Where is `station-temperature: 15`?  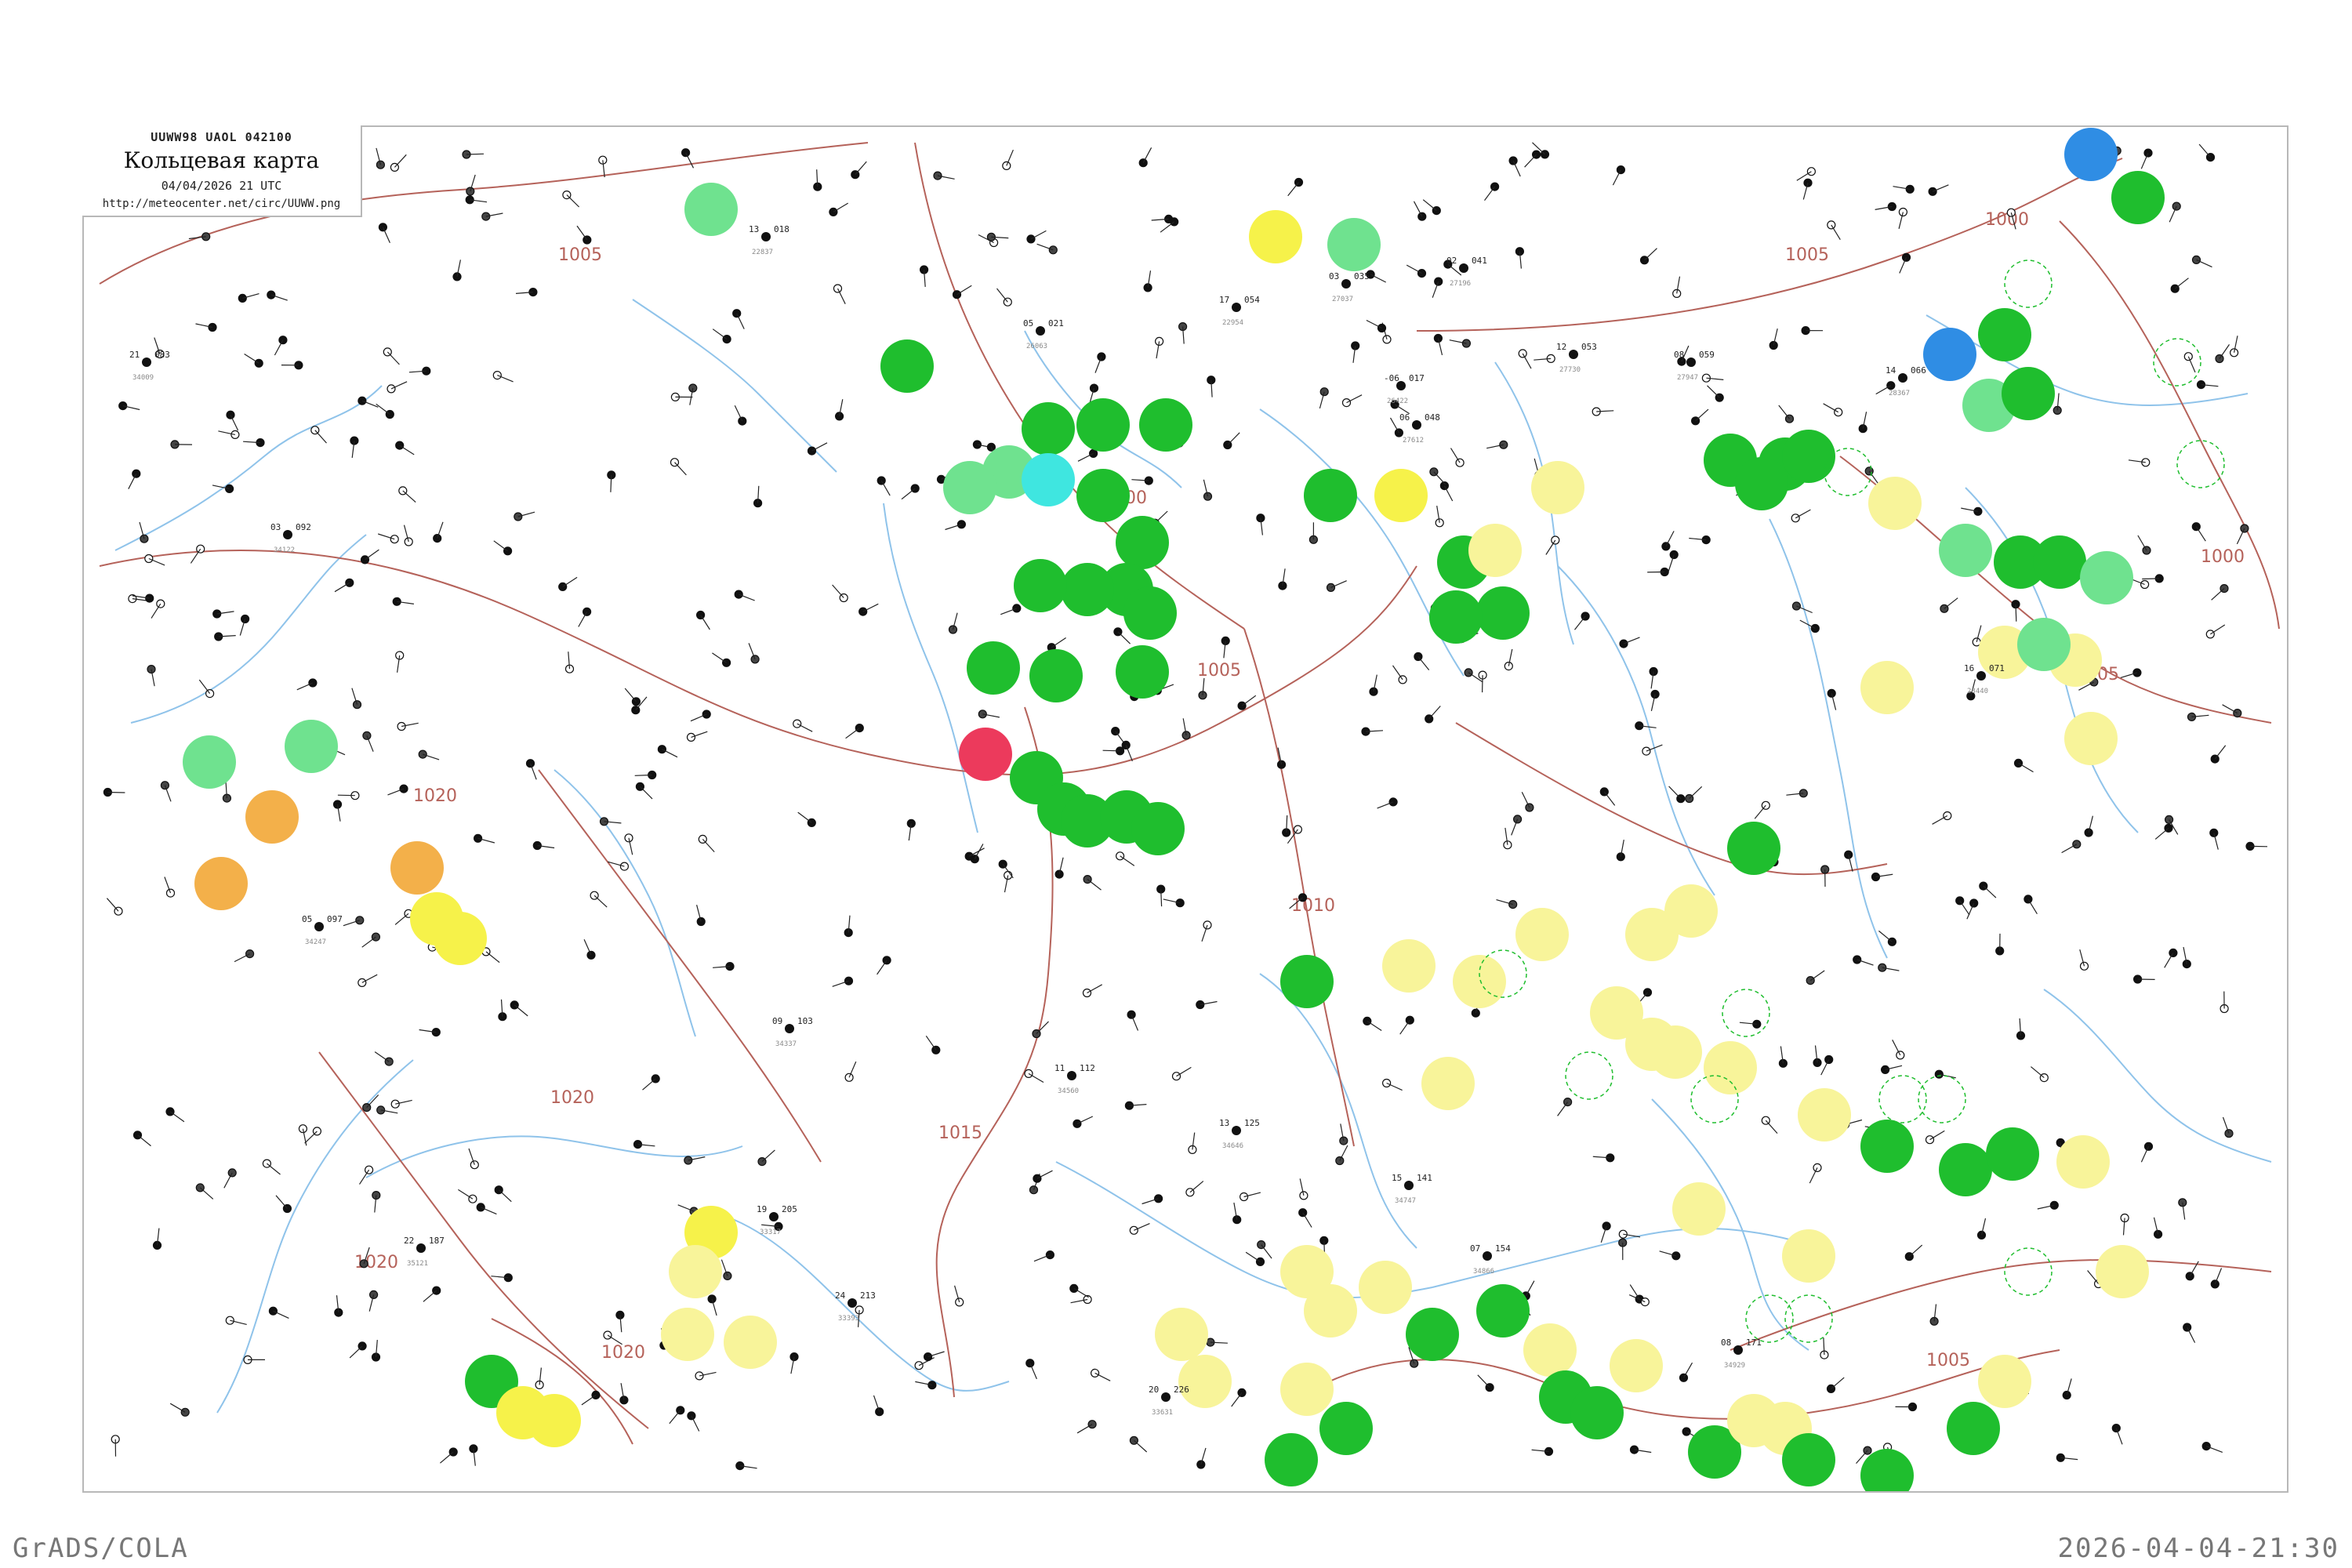 station-temperature: 15 is located at coordinates (1397, 1178).